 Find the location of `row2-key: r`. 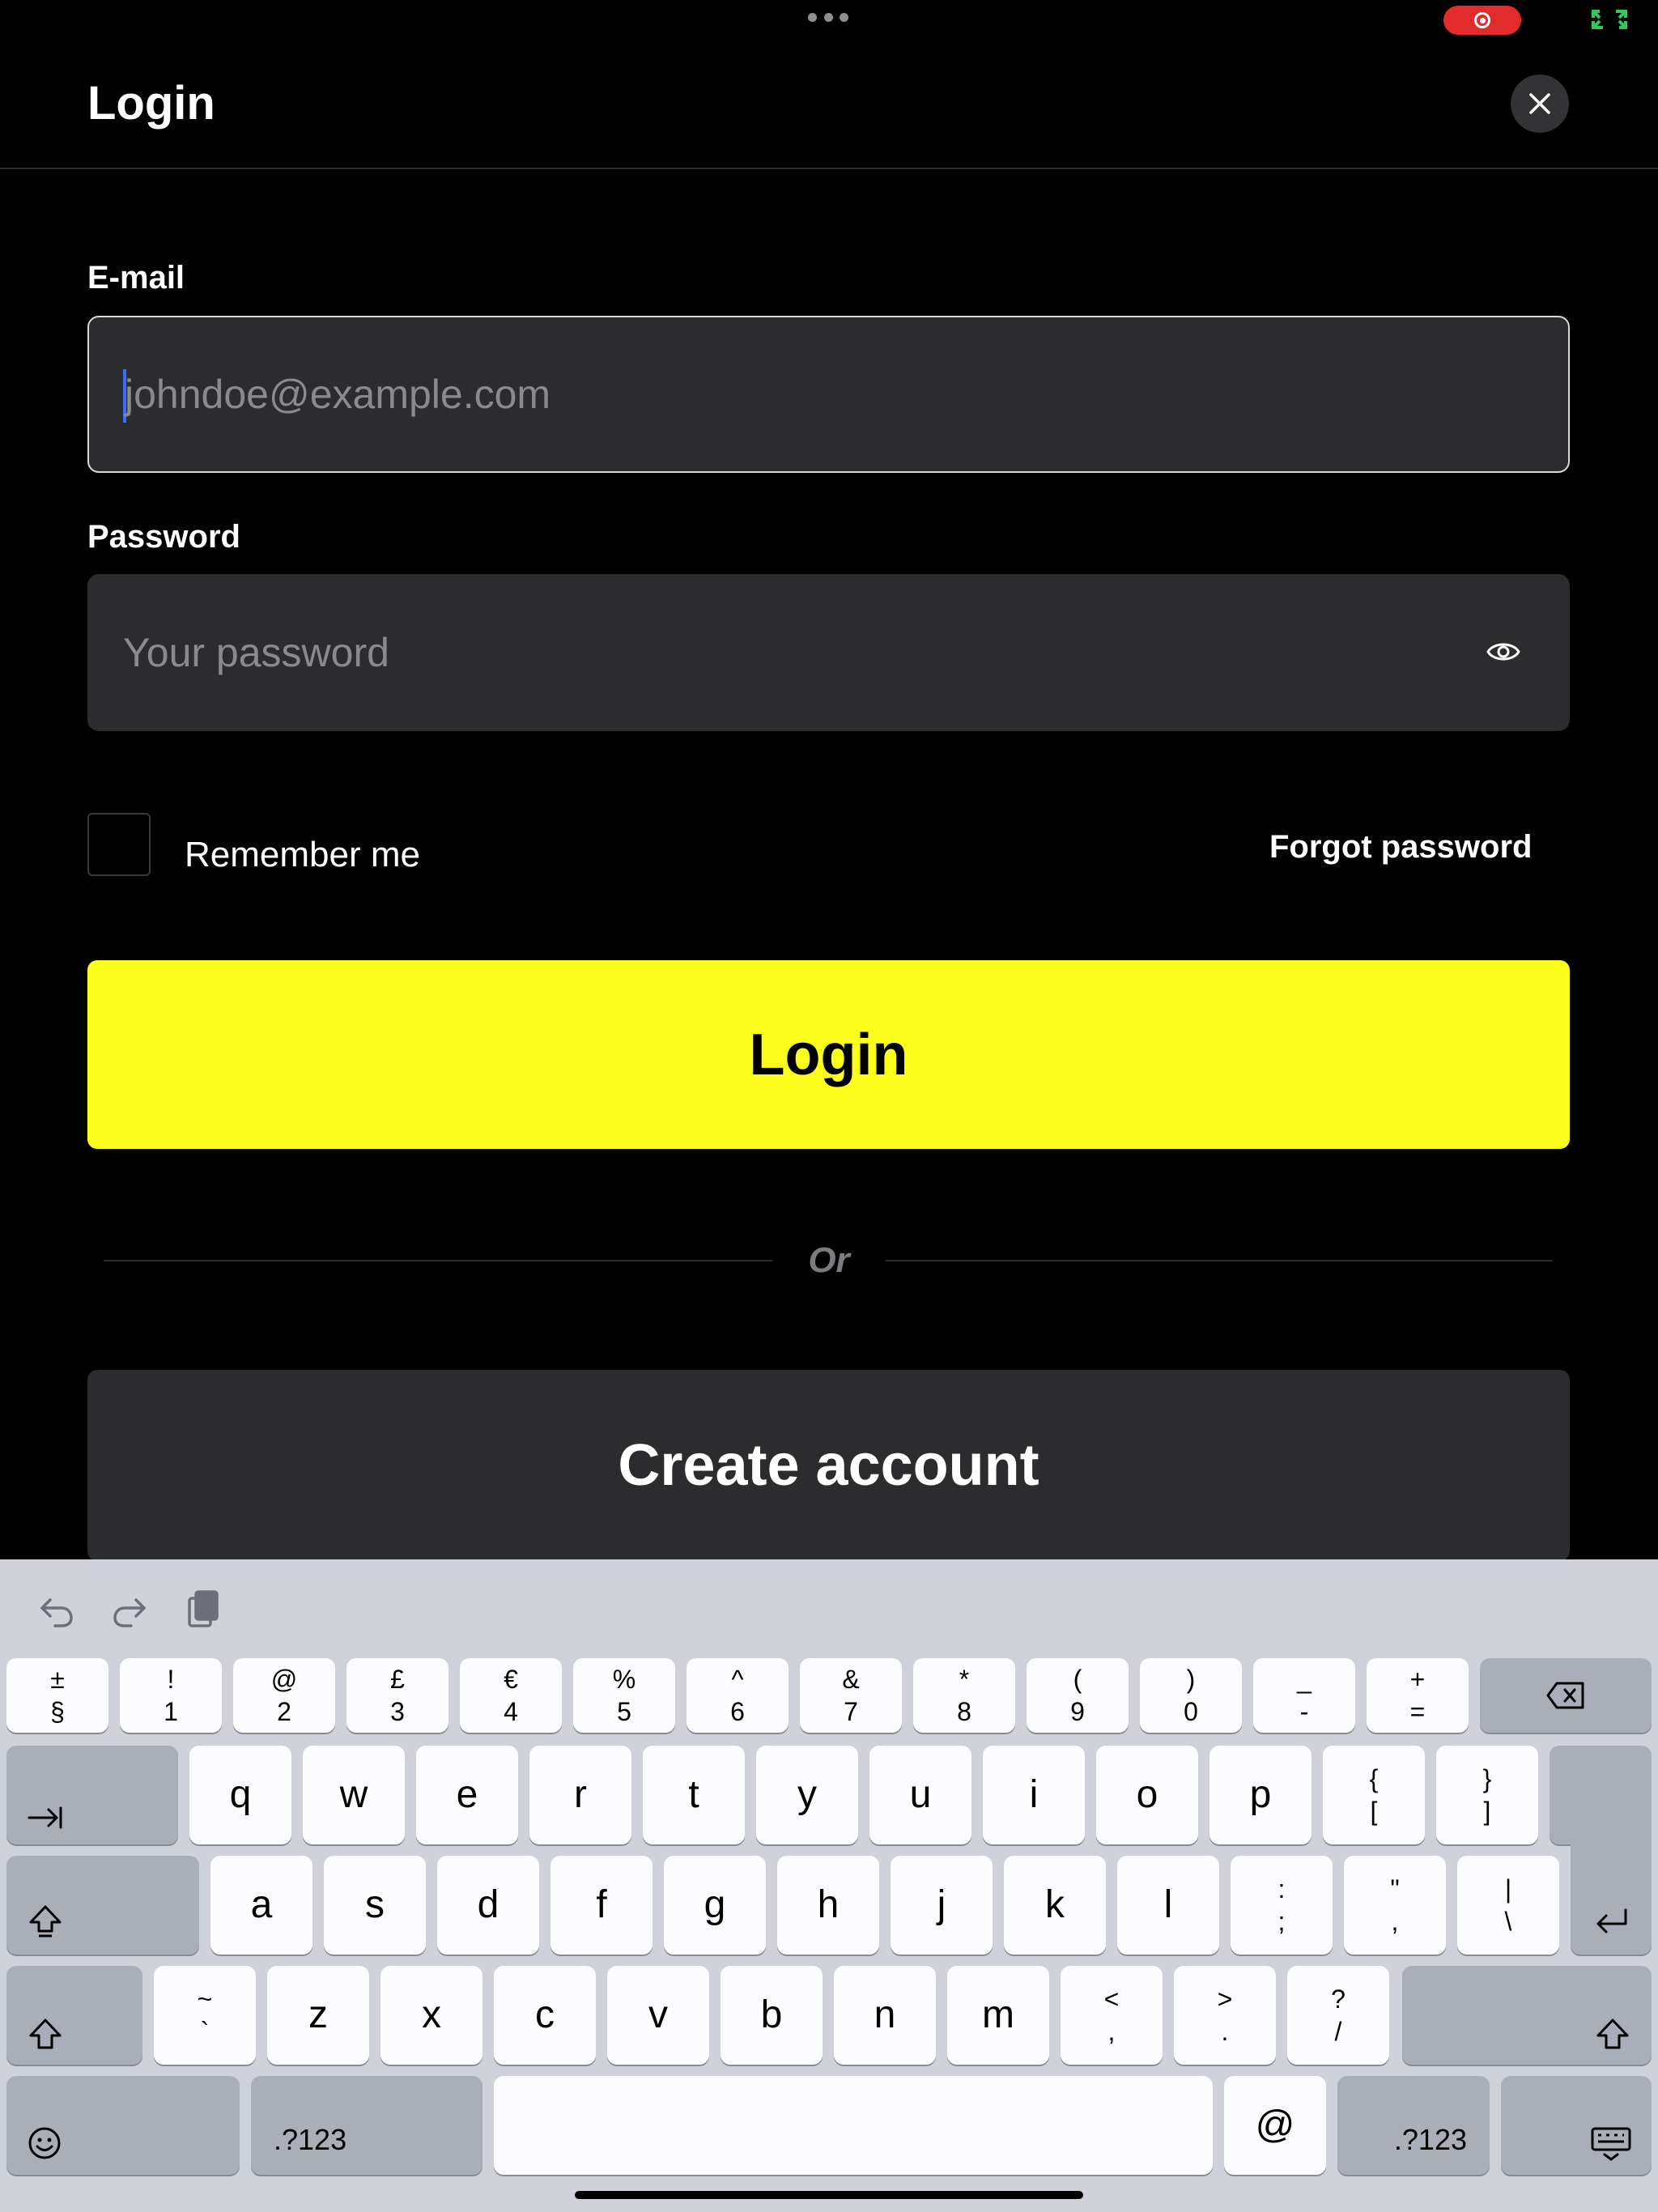

row2-key: r is located at coordinates (580, 1795).